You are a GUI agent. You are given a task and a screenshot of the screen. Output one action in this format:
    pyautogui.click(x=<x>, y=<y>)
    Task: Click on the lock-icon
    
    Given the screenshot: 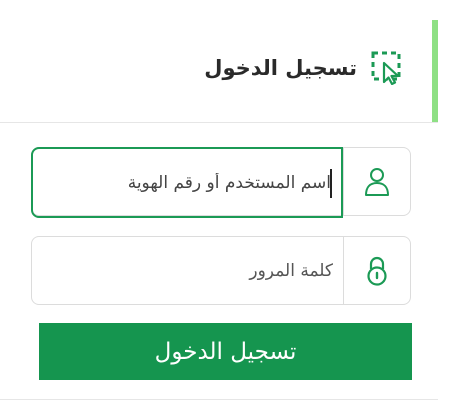 What is the action you would take?
    pyautogui.click(x=377, y=271)
    